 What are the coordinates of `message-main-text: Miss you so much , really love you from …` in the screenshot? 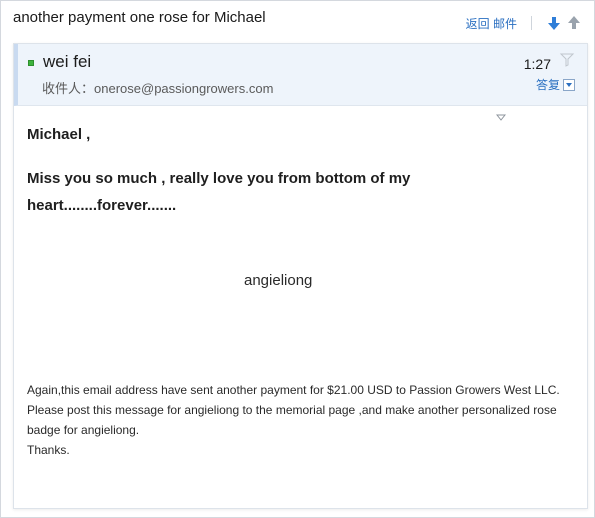 It's located at (219, 192).